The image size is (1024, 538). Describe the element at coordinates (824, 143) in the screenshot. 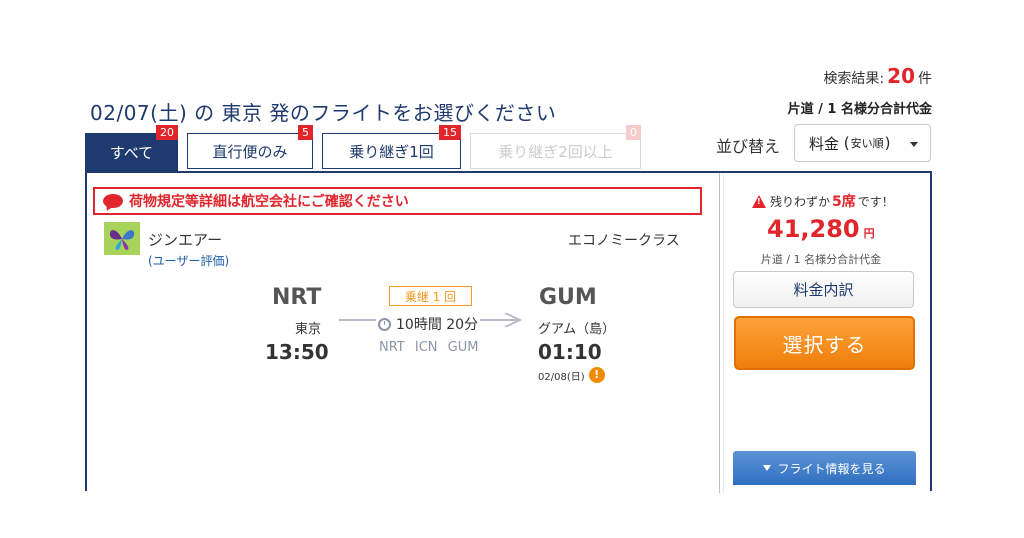

I see `sort-value: 料金` at that location.